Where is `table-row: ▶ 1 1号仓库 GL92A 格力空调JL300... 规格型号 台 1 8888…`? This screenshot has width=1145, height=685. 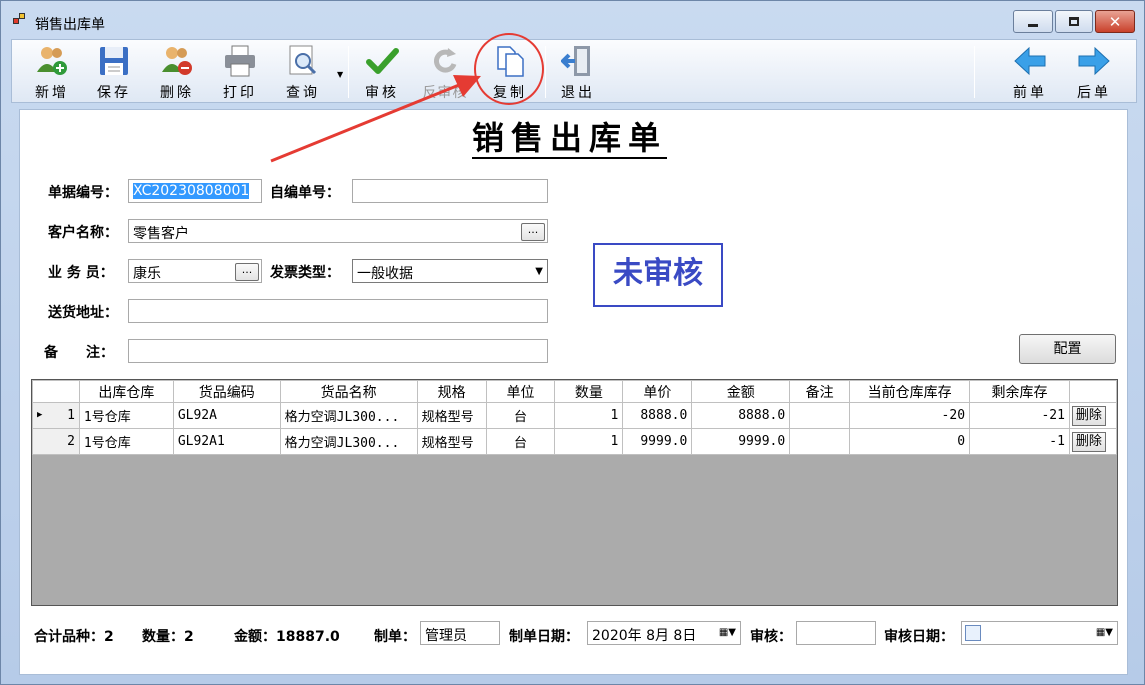
table-row: ▶ 1 1号仓库 GL92A 格力空调JL300... 规格型号 台 1 8888… is located at coordinates (574, 415).